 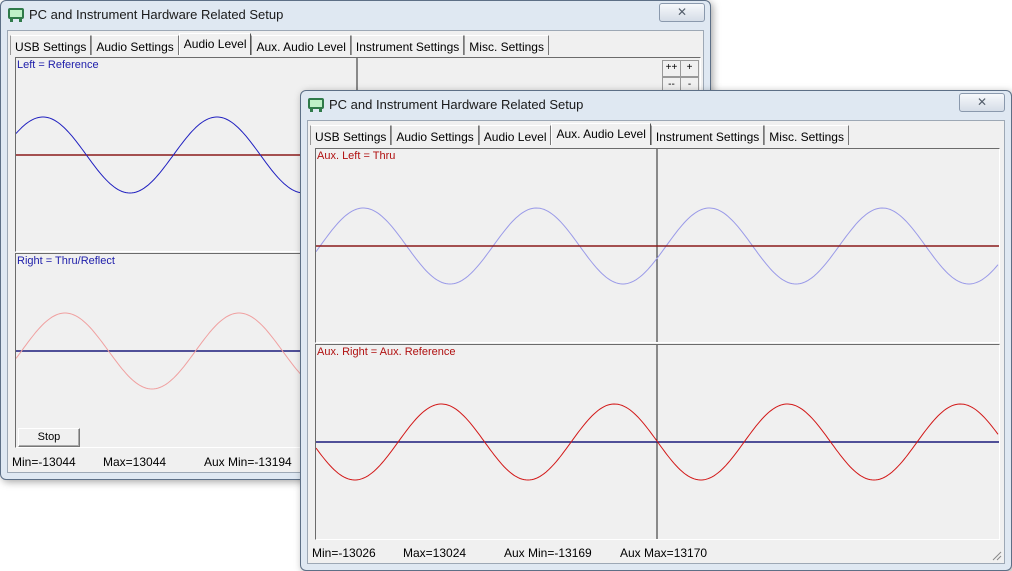 What do you see at coordinates (156, 14) in the screenshot?
I see `back-window-title: PC and Instrument Hardware Related Setup` at bounding box center [156, 14].